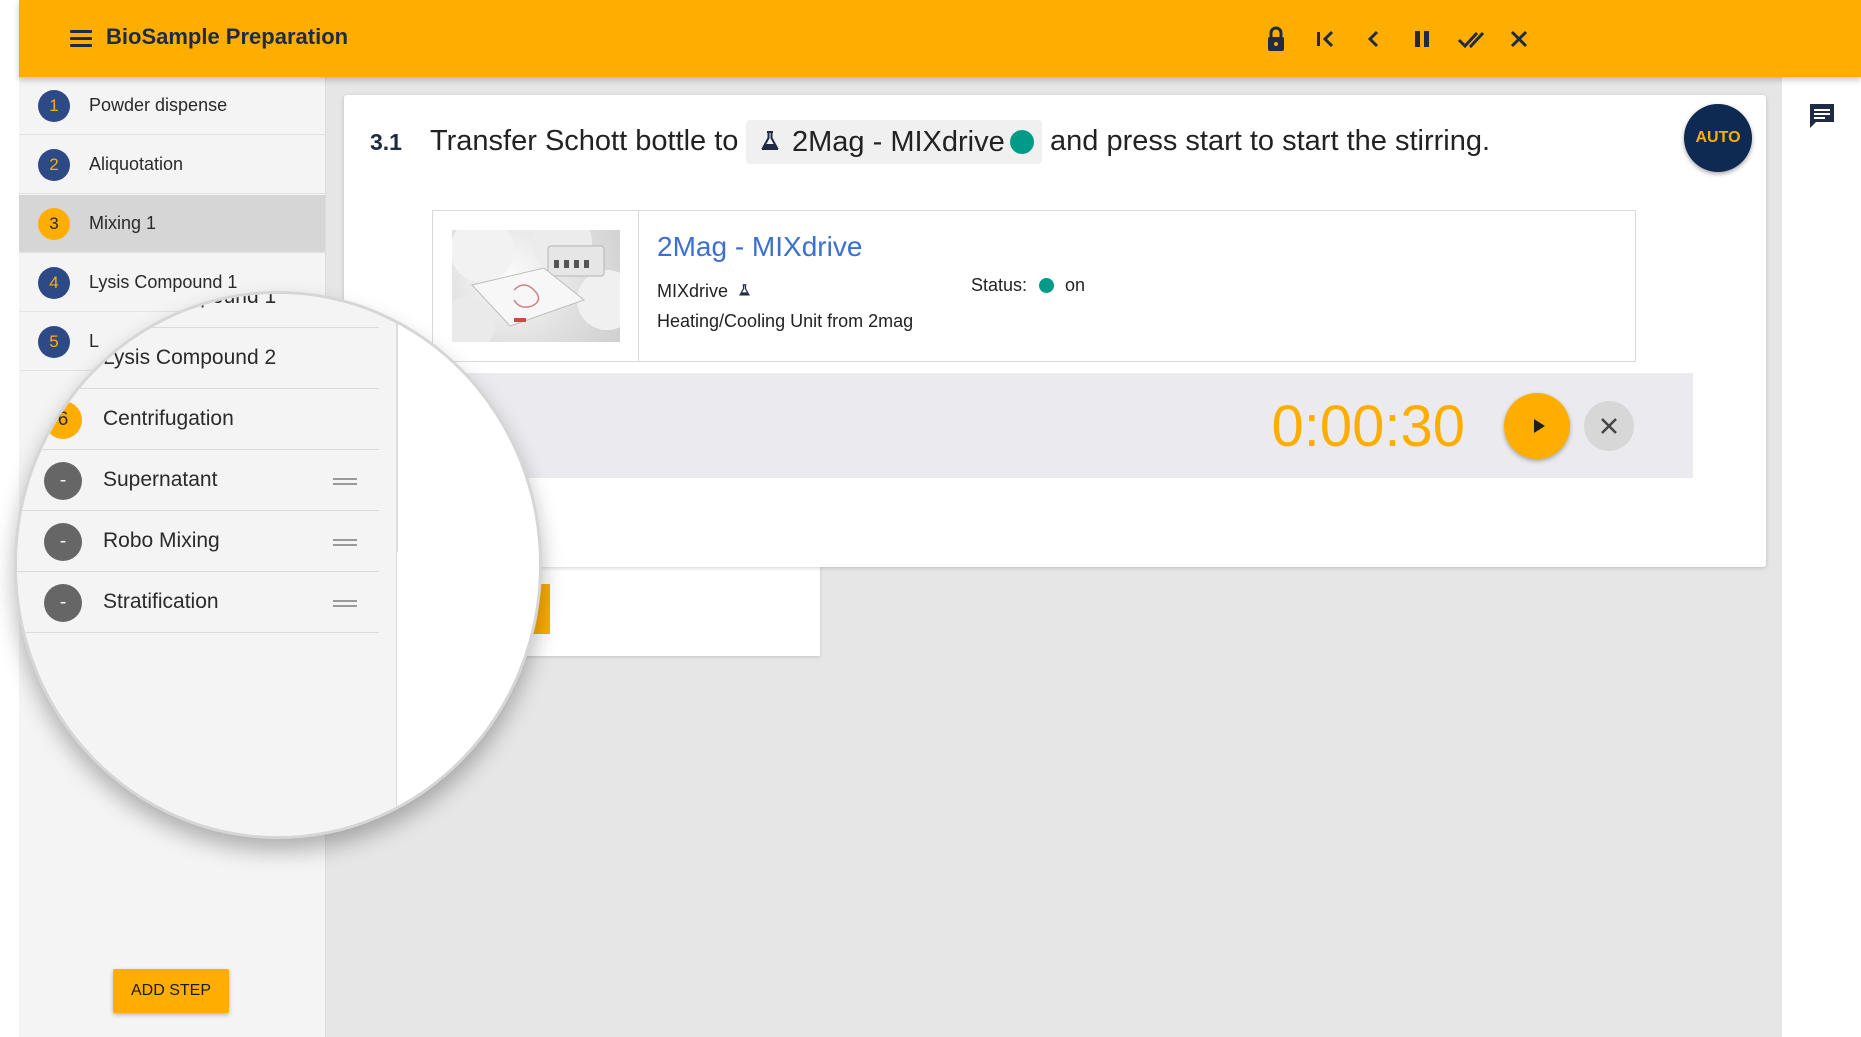 The width and height of the screenshot is (1861, 1037). What do you see at coordinates (940, 38) in the screenshot?
I see `app-header: BioSample Preparation` at bounding box center [940, 38].